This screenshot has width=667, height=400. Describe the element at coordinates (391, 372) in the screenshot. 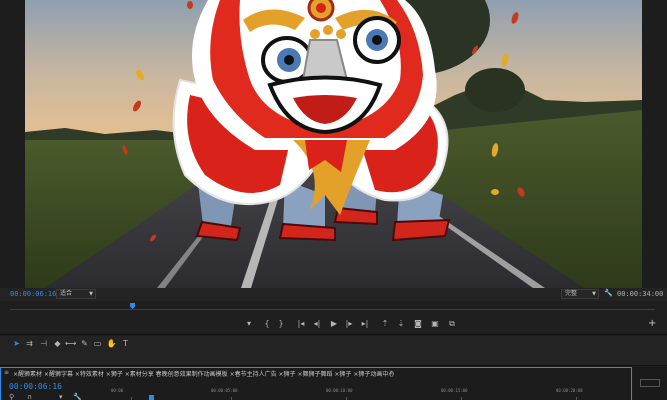

I see `panel-options-icon: ≡` at that location.